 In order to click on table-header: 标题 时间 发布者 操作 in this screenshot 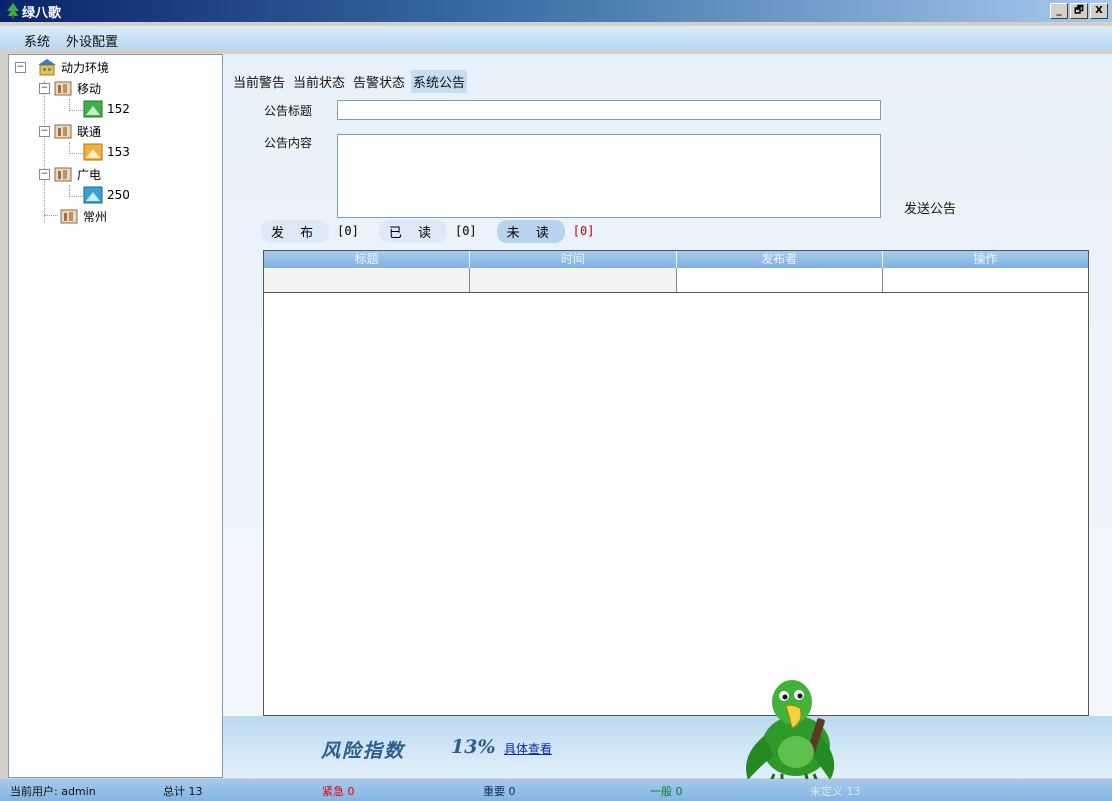, I will do `click(676, 259)`.